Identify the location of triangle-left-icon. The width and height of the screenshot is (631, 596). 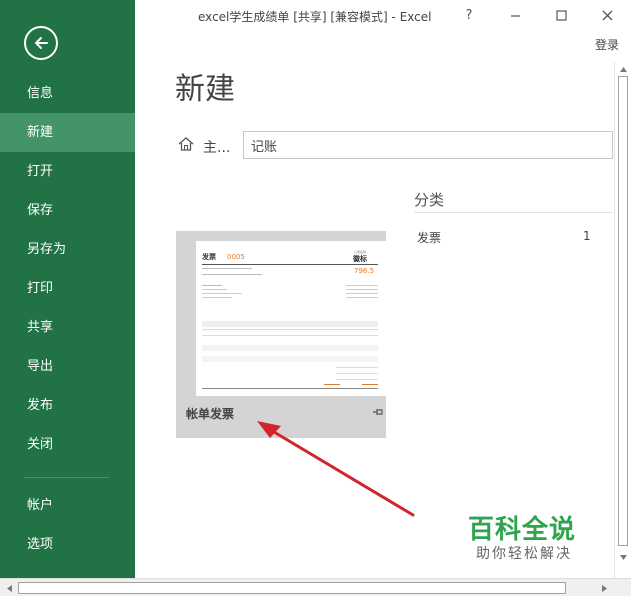
(9, 588).